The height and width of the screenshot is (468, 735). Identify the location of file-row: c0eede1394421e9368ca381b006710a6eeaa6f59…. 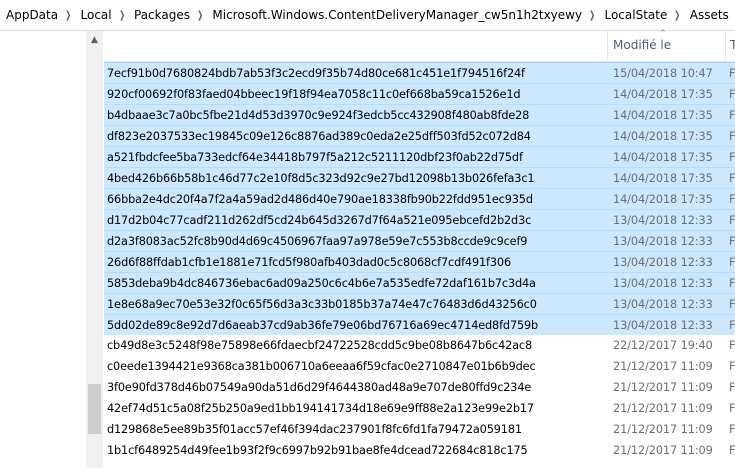
(419, 366).